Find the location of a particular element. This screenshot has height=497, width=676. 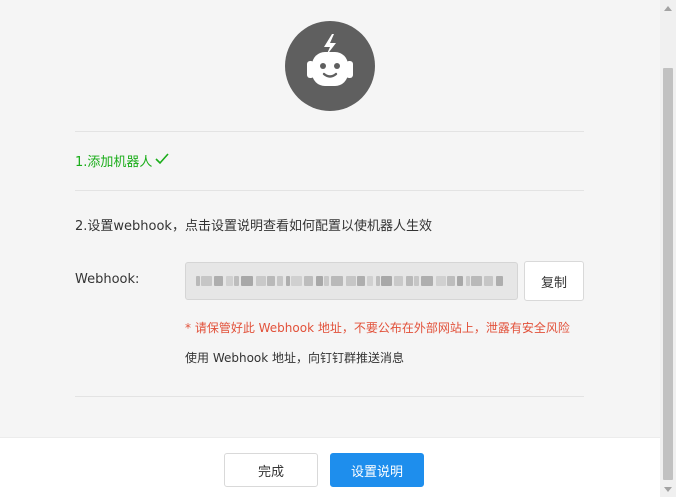

copy-button: 复制 is located at coordinates (554, 281).